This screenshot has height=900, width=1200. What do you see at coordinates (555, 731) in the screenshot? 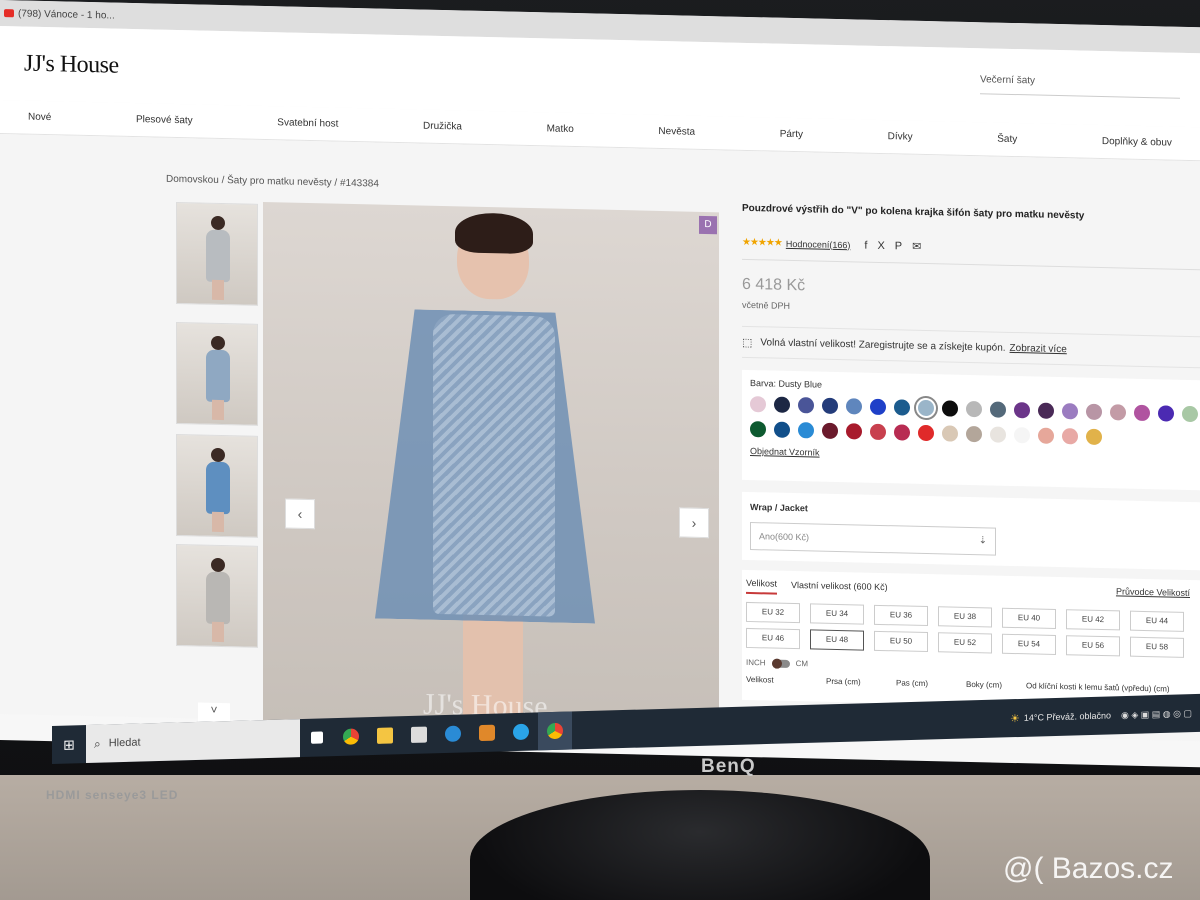
I see `chrome-active-icon` at bounding box center [555, 731].